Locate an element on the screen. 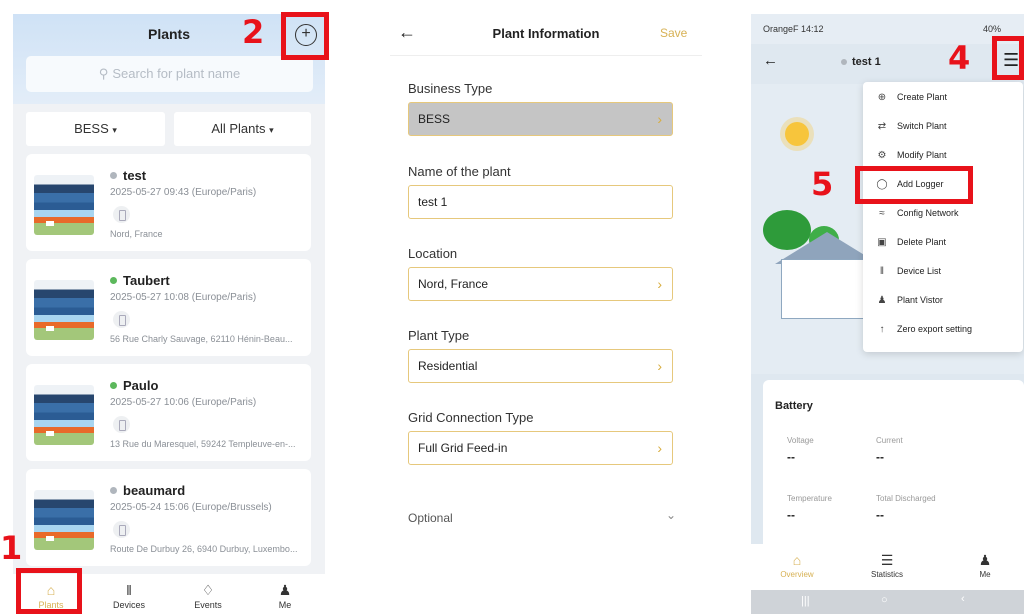  step-marker-2: 2 is located at coordinates (253, 32).